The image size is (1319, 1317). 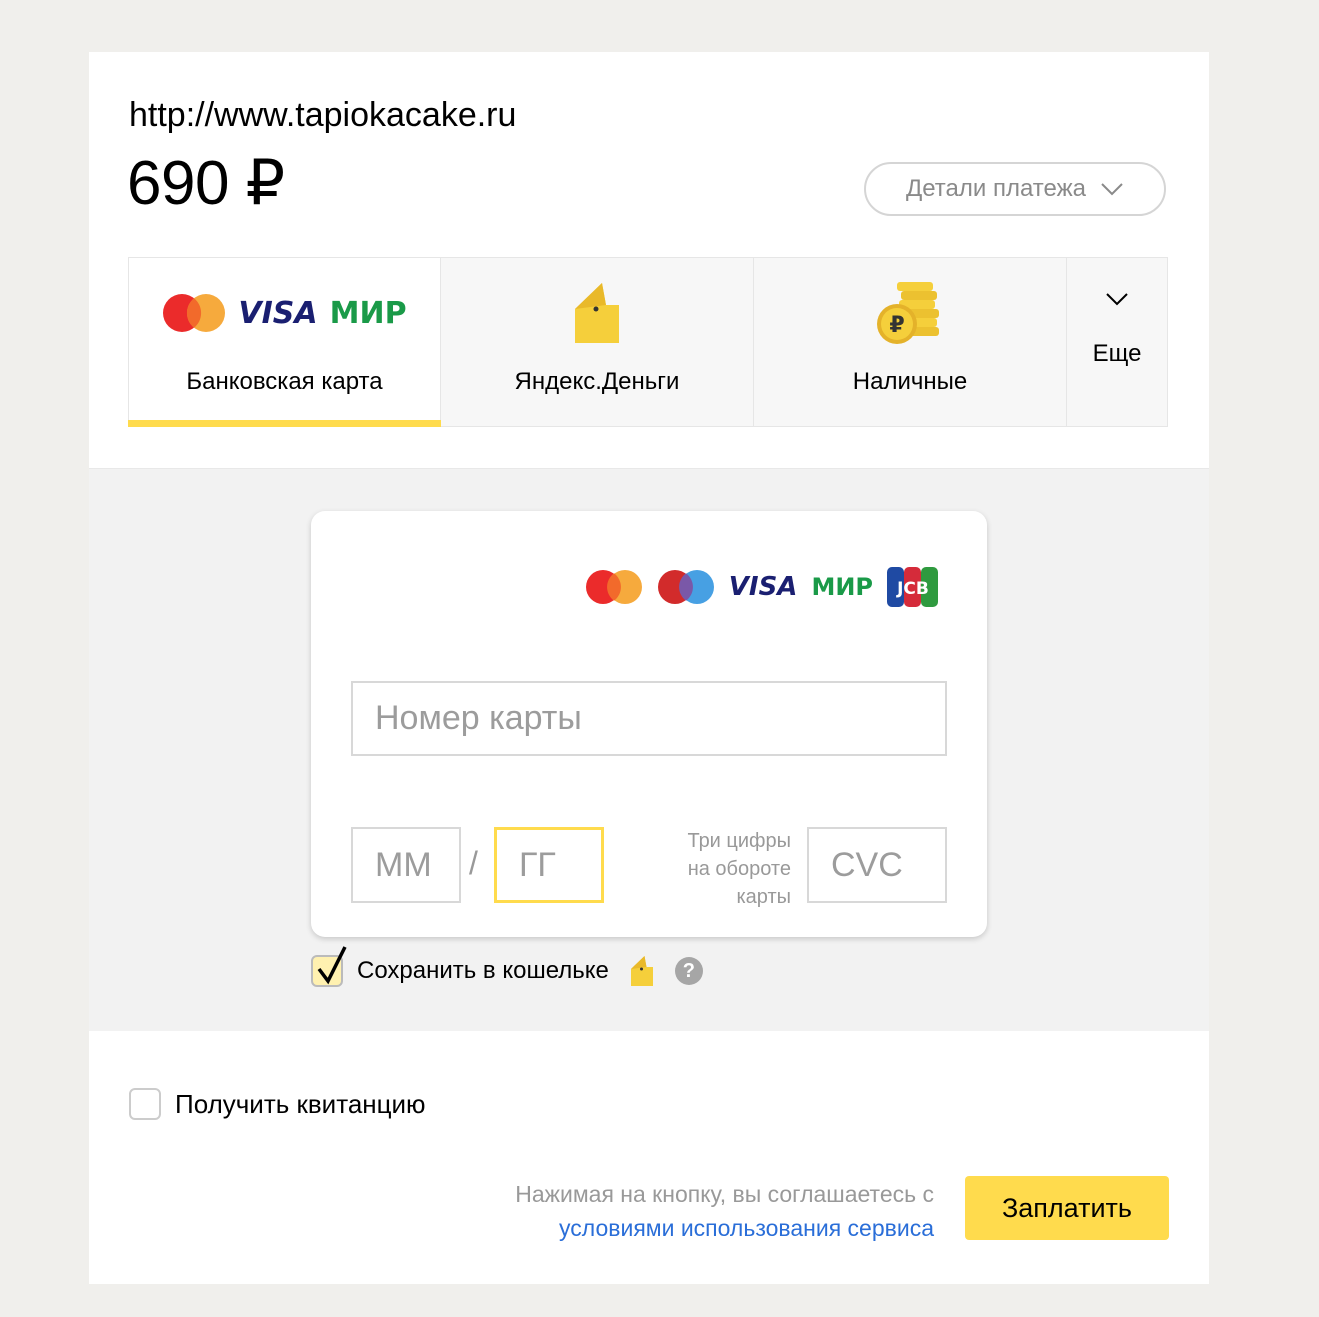 I want to click on tab-bank-card: VISA МИР Банковская карта, so click(x=284, y=342).